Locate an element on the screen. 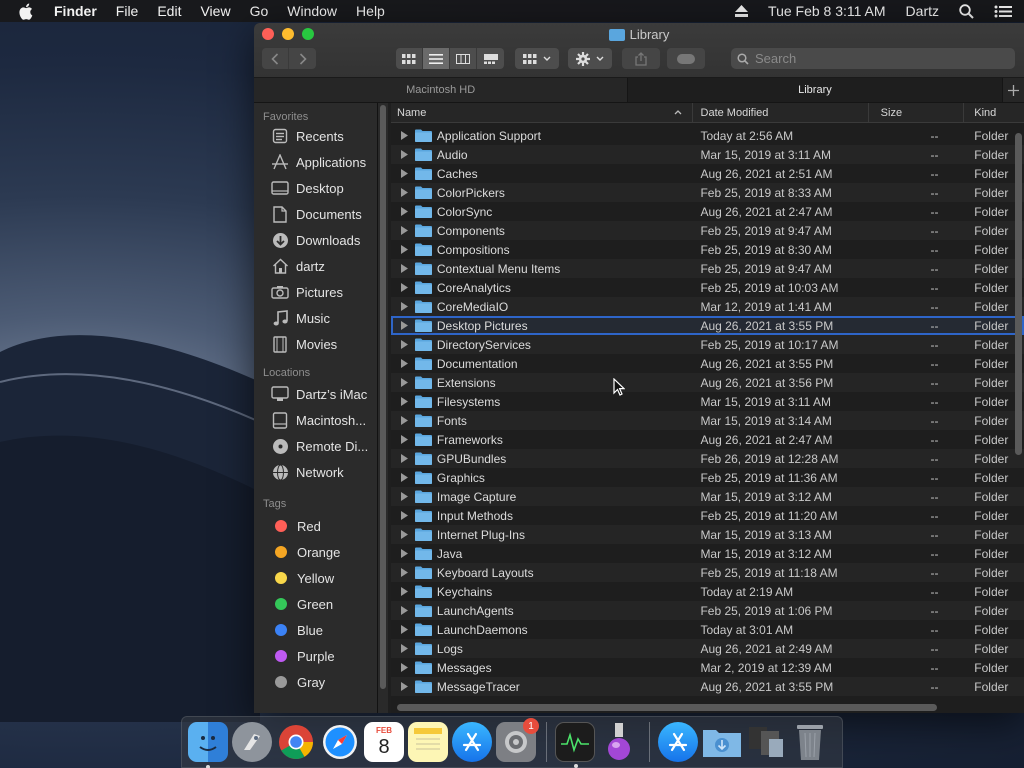  apple-menu-icon is located at coordinates (27, 11).